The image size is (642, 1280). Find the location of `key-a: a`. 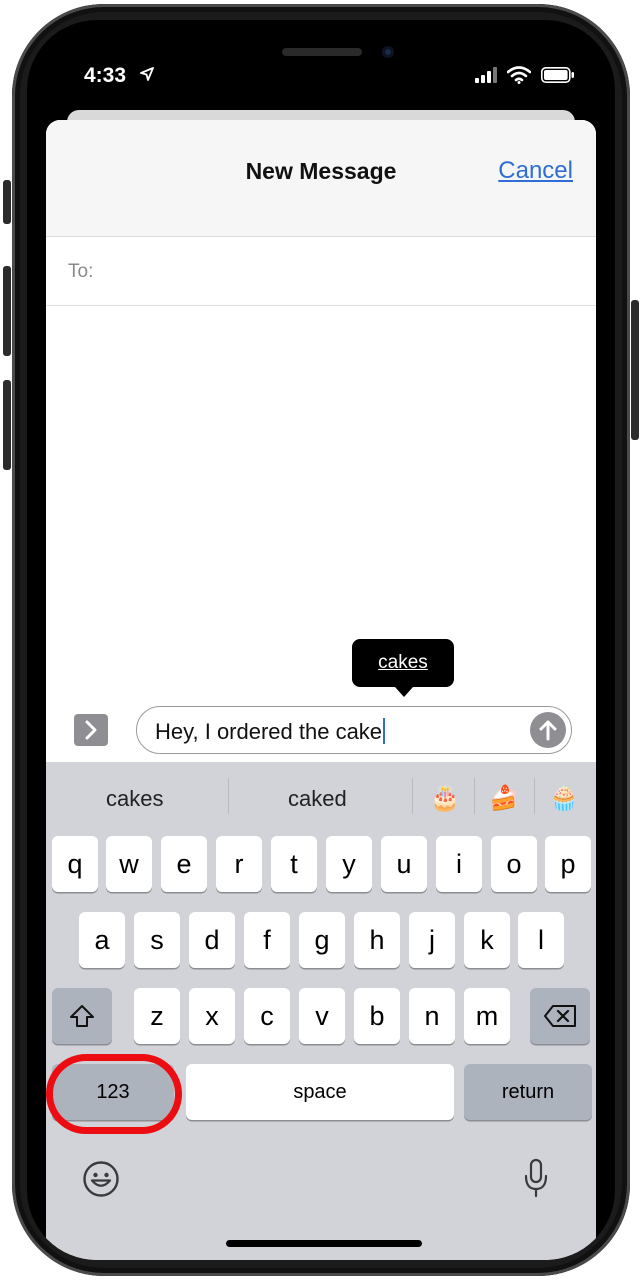

key-a: a is located at coordinates (102, 940).